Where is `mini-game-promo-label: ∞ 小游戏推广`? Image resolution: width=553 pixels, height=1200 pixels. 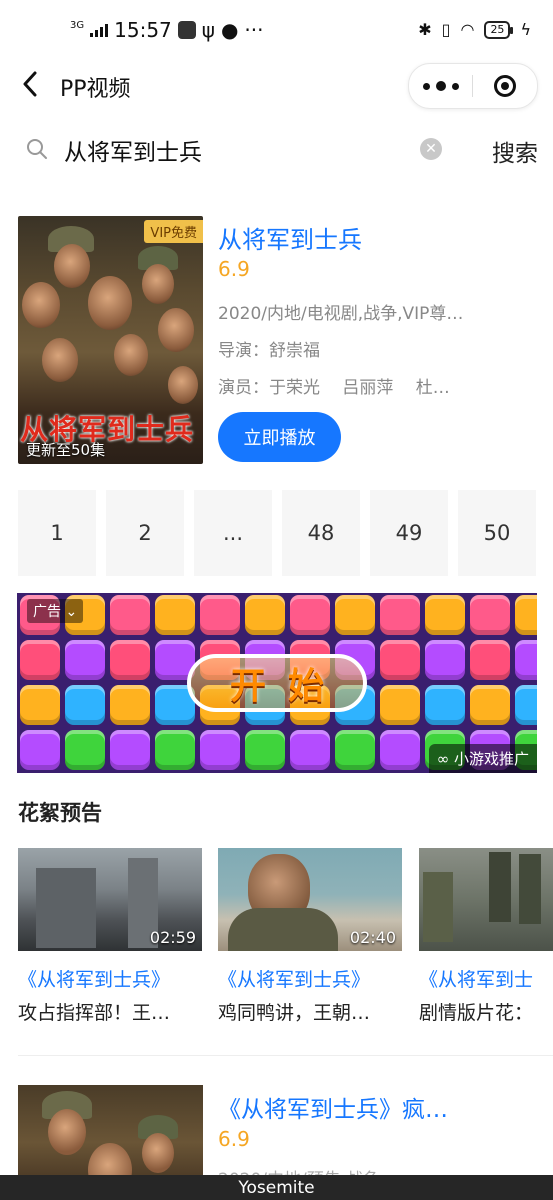 mini-game-promo-label: ∞ 小游戏推广 is located at coordinates (482, 758).